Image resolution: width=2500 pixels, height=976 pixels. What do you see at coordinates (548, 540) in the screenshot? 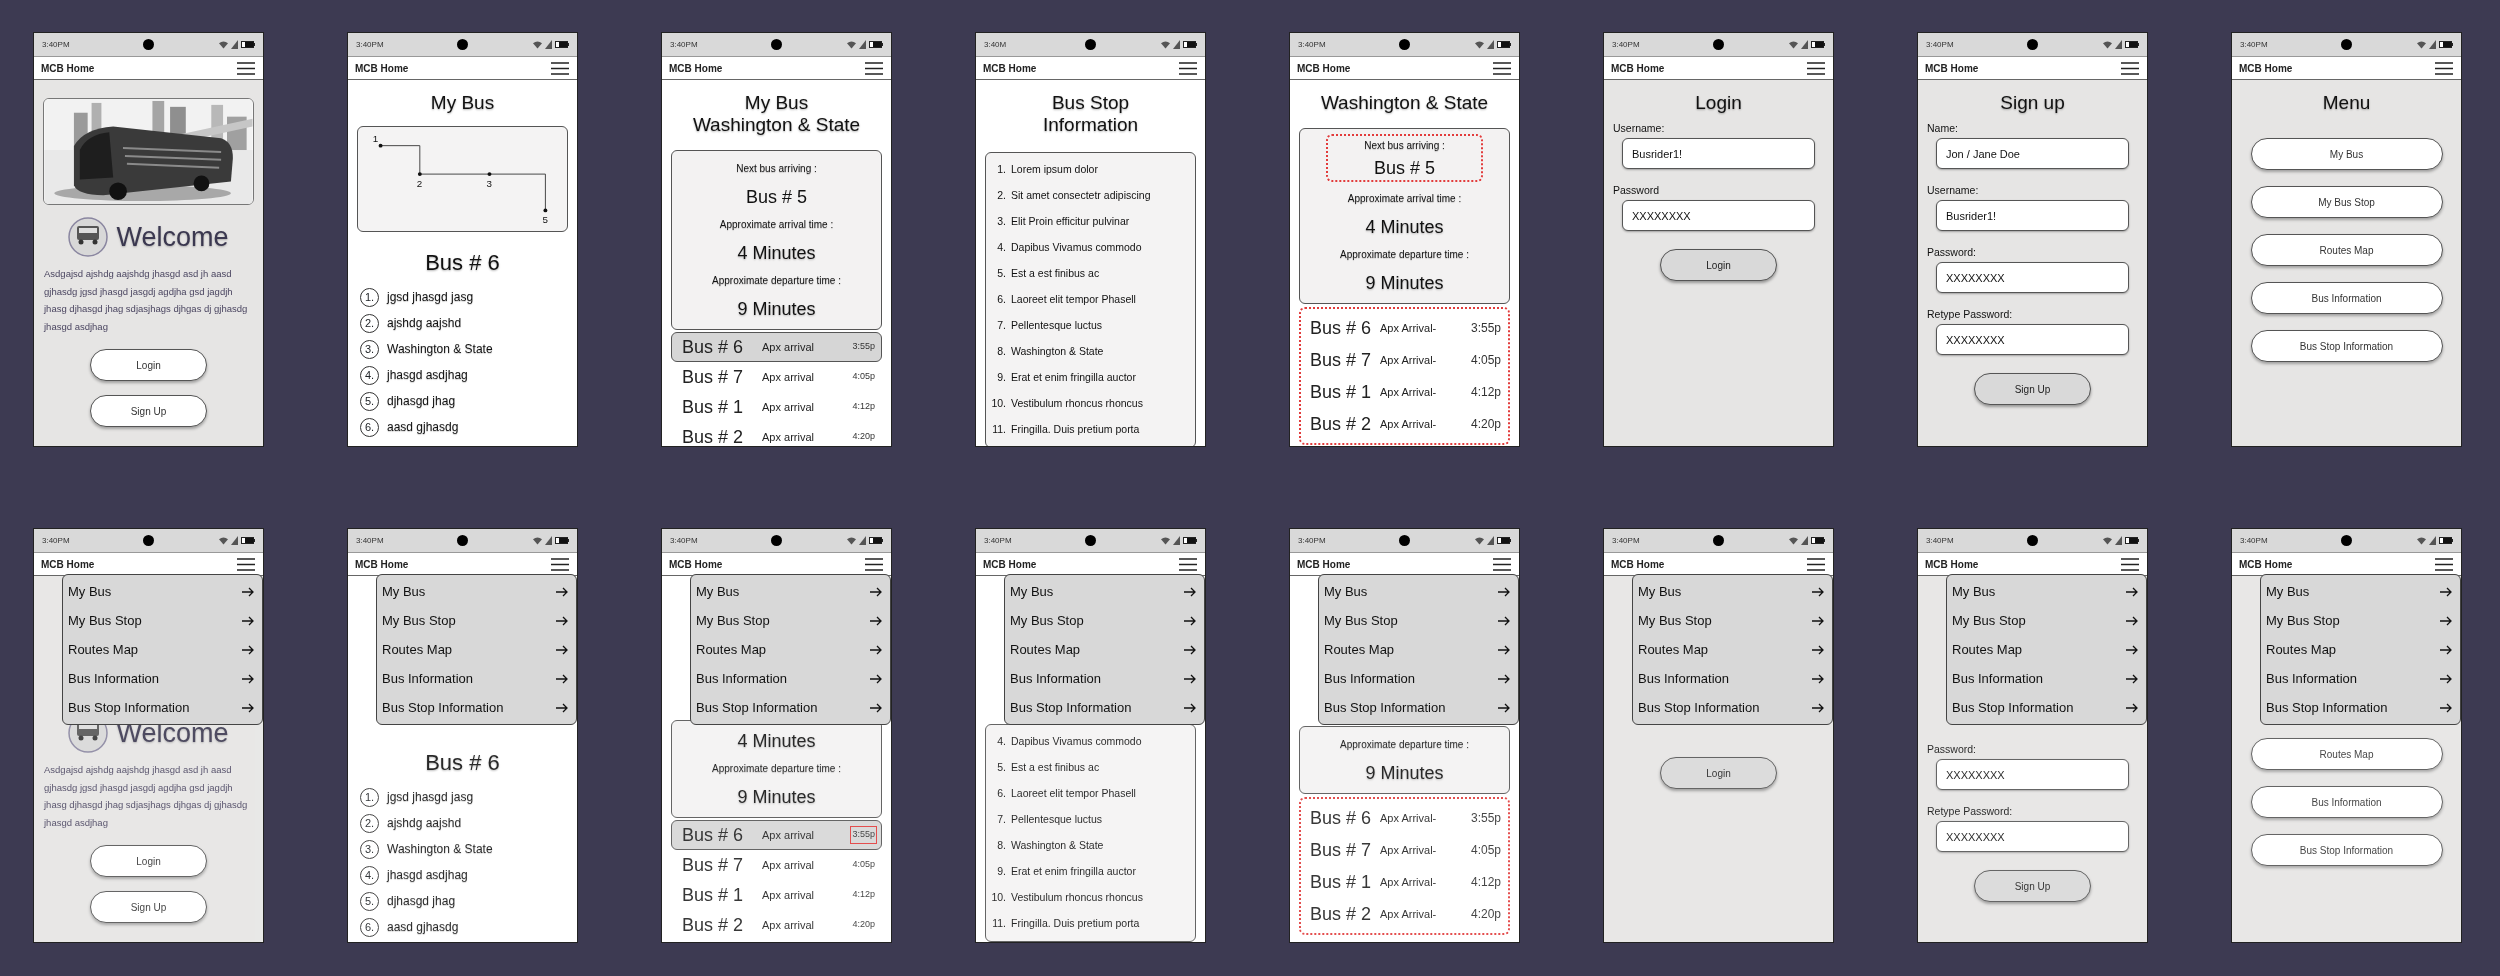
I see `signal-icon` at bounding box center [548, 540].